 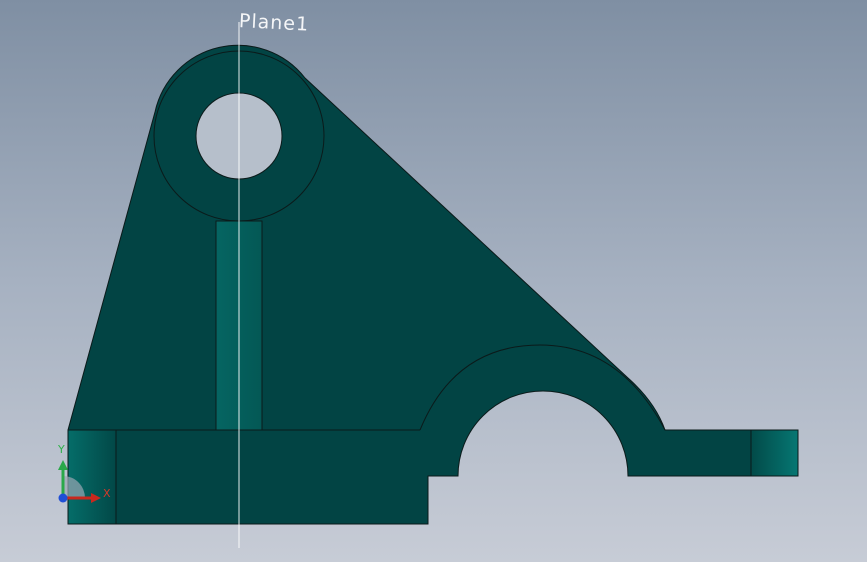 What do you see at coordinates (92, 477) in the screenshot?
I see `base-left-end-face` at bounding box center [92, 477].